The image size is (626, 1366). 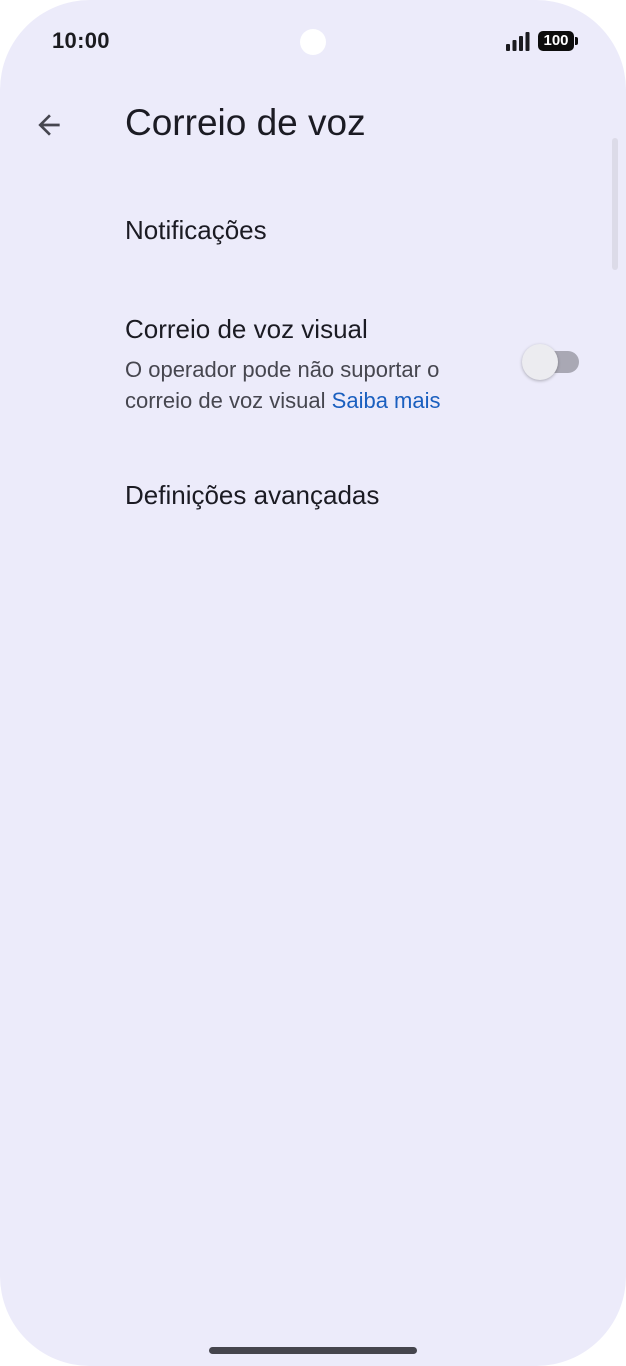 I want to click on visual-voicemail-title: Correio de voz visual, so click(x=246, y=329).